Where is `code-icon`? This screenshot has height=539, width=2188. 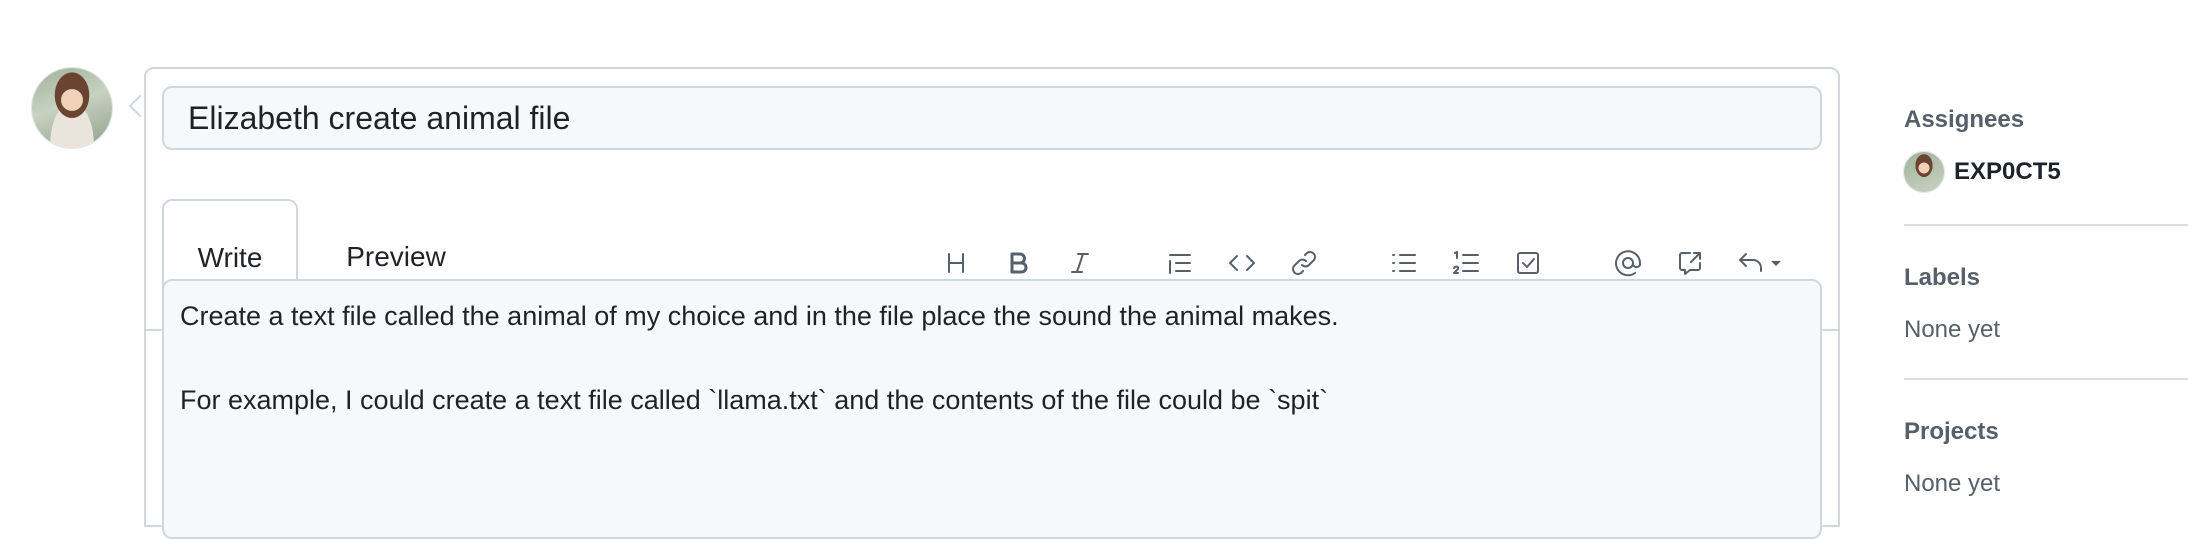 code-icon is located at coordinates (1242, 263).